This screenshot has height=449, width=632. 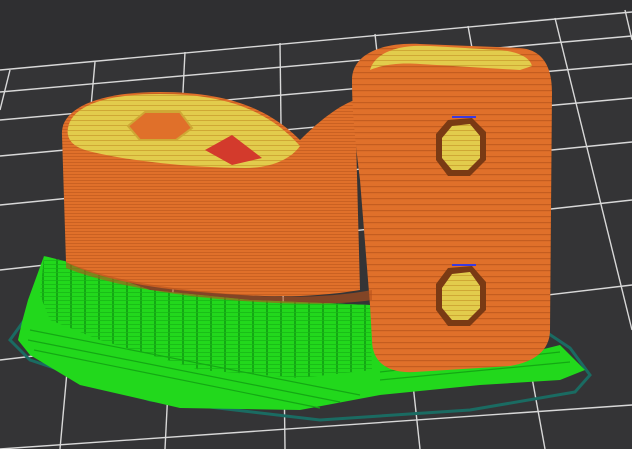 I want to click on mounting-hole-lower, so click(x=461, y=295).